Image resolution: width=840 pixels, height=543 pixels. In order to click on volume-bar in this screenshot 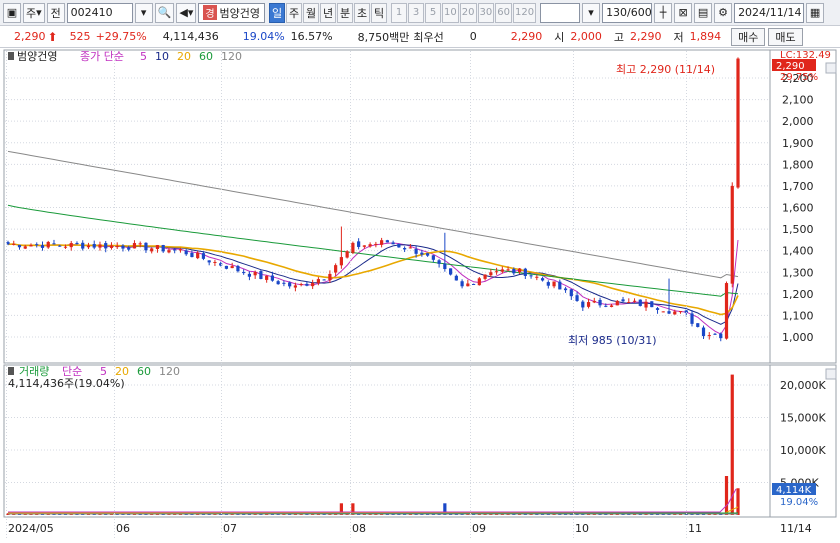, I will do `click(738, 501)`.